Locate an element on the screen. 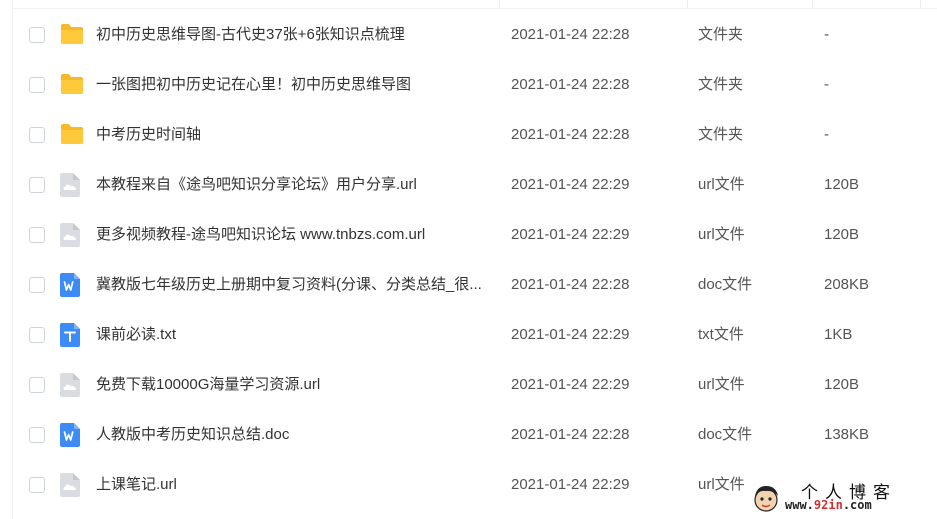 The height and width of the screenshot is (519, 937). file-row: 课前必读.txt 2021-01-24 22:29 txt文件 1KB is located at coordinates (468, 335).